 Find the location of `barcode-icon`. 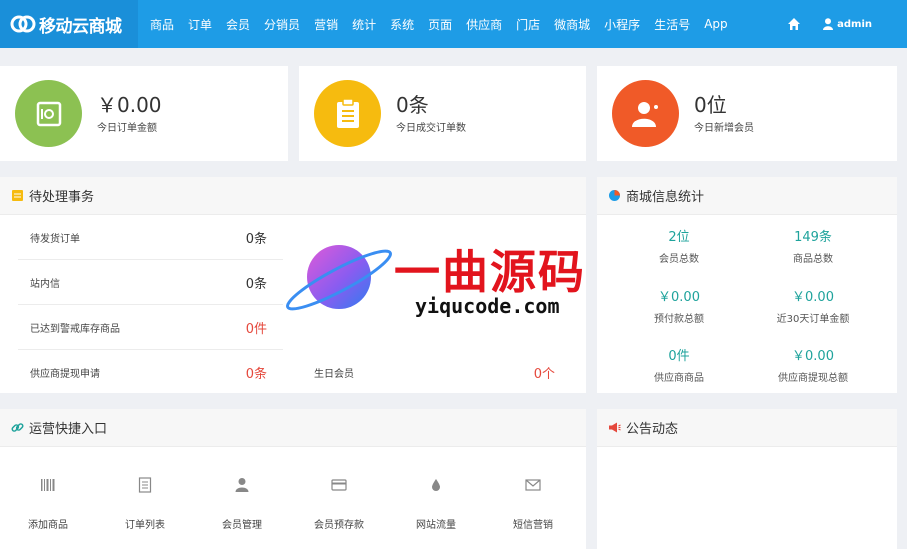

barcode-icon is located at coordinates (48, 485).